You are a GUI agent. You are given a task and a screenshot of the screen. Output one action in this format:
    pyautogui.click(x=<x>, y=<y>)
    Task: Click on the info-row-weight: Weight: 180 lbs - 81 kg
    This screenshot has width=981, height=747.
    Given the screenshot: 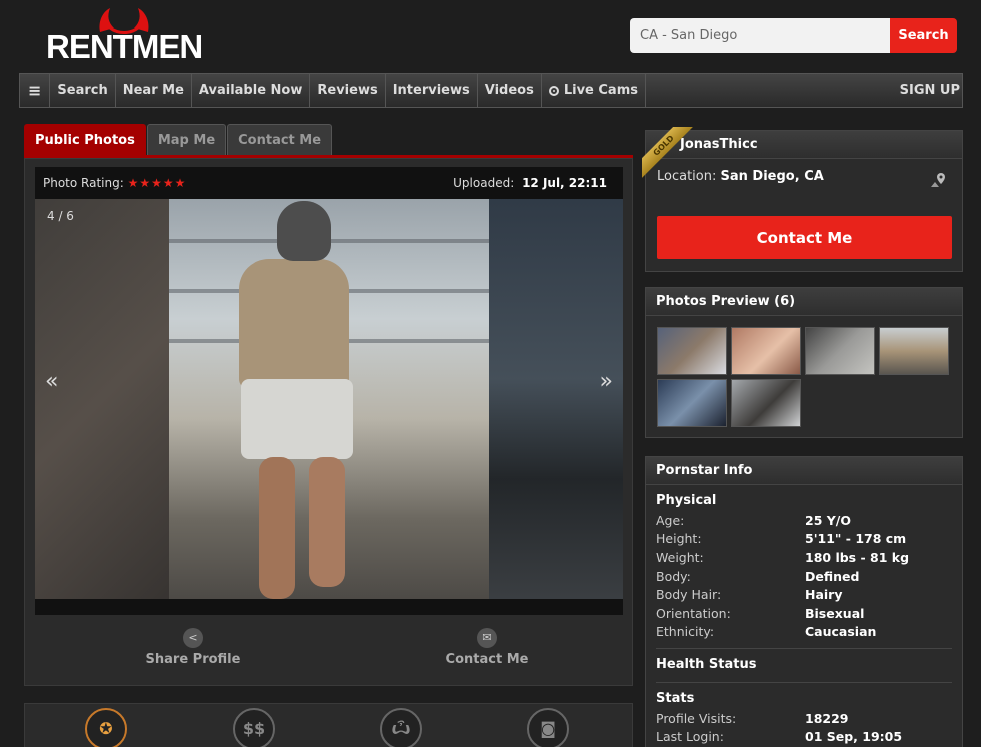 What is the action you would take?
    pyautogui.click(x=806, y=559)
    